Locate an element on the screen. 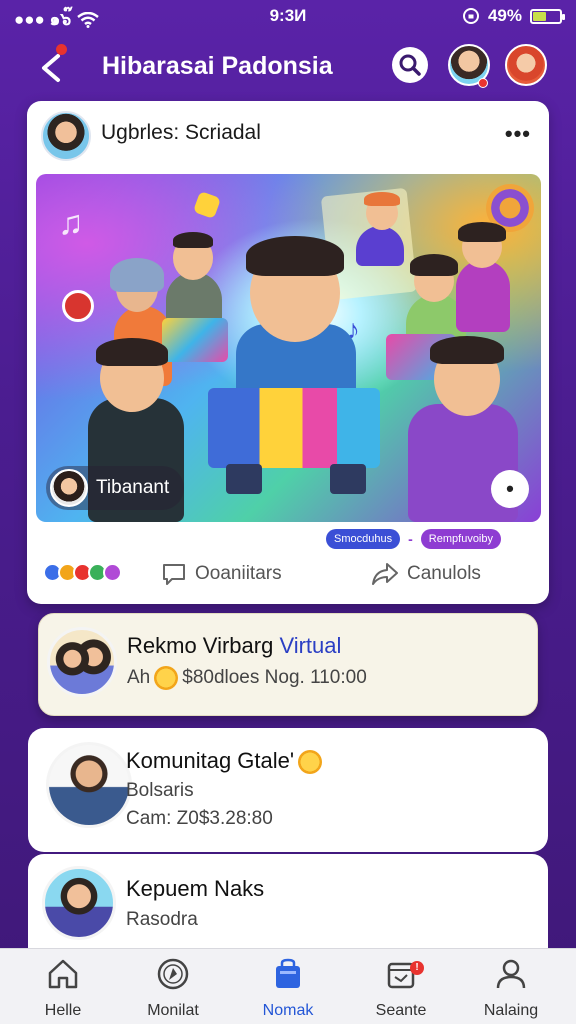  reaction-icon is located at coordinates (112, 572).